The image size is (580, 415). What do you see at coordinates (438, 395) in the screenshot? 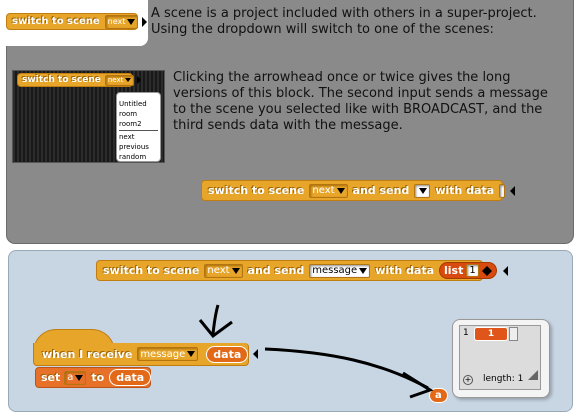
I see `variable-reporter-a: a` at bounding box center [438, 395].